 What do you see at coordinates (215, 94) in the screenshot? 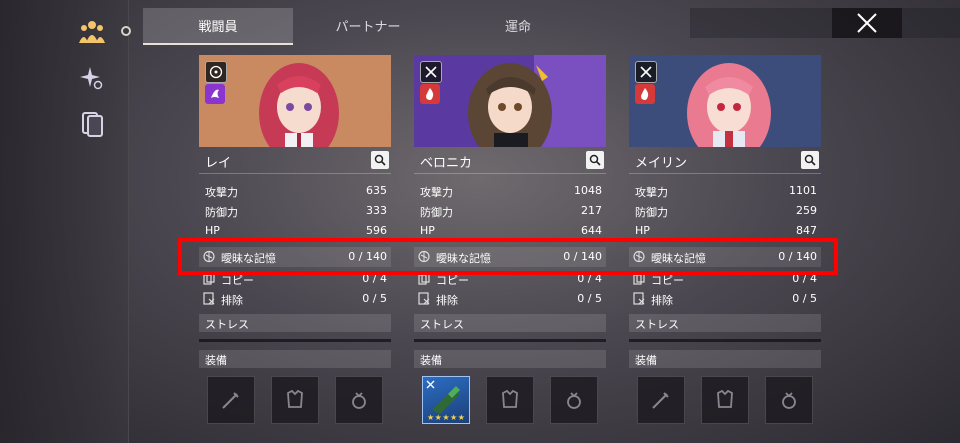
I see `purple-element-icon` at bounding box center [215, 94].